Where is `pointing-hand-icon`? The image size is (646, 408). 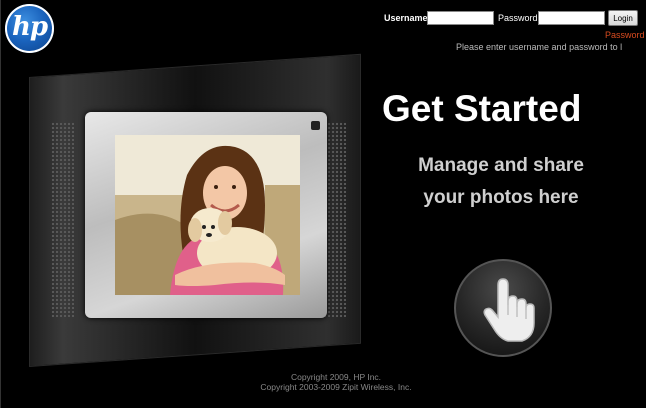
pointing-hand-icon is located at coordinates (509, 310).